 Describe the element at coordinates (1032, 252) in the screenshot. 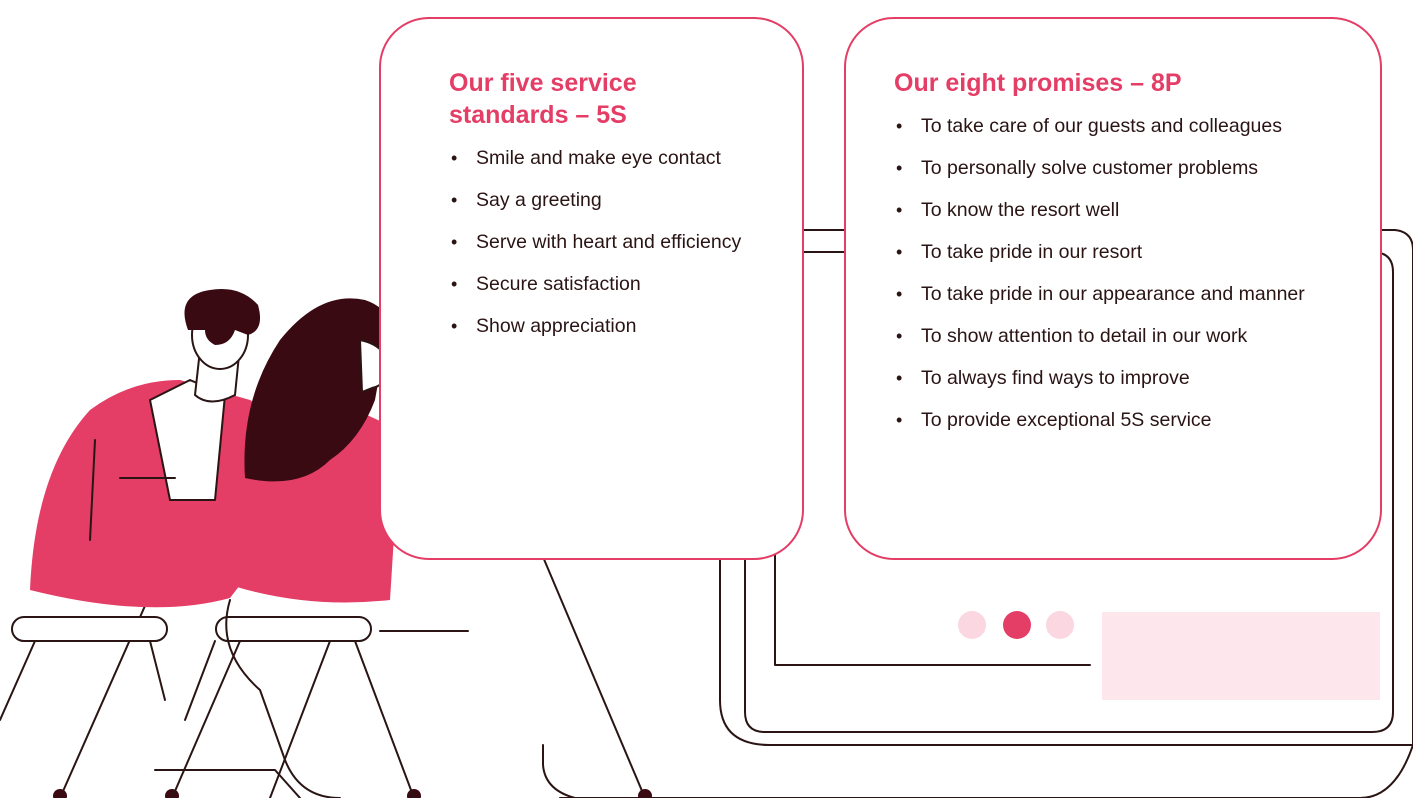

I see `list-item-text: To take pride in our resort` at that location.